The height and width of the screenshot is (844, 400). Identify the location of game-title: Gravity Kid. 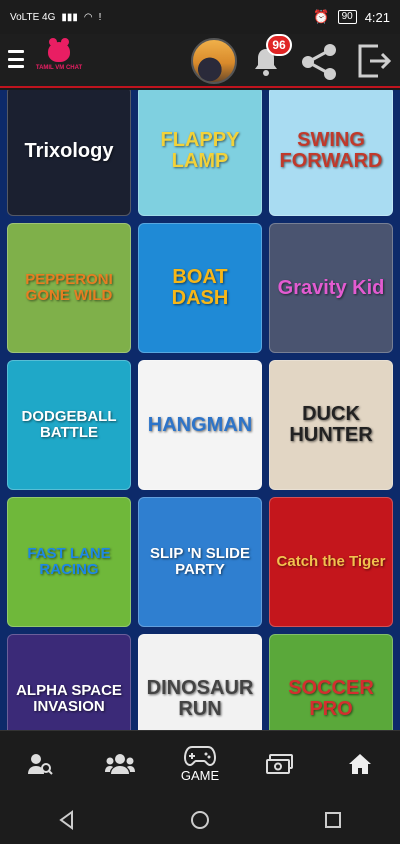
(331, 287).